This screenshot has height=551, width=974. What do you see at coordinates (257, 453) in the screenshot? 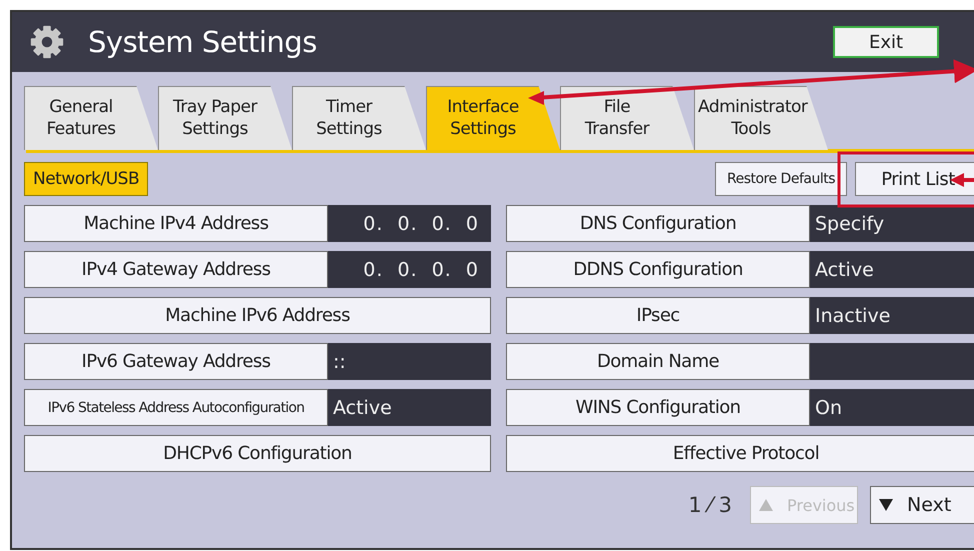
I see `setting-button: DHCPv6 Configuration` at bounding box center [257, 453].